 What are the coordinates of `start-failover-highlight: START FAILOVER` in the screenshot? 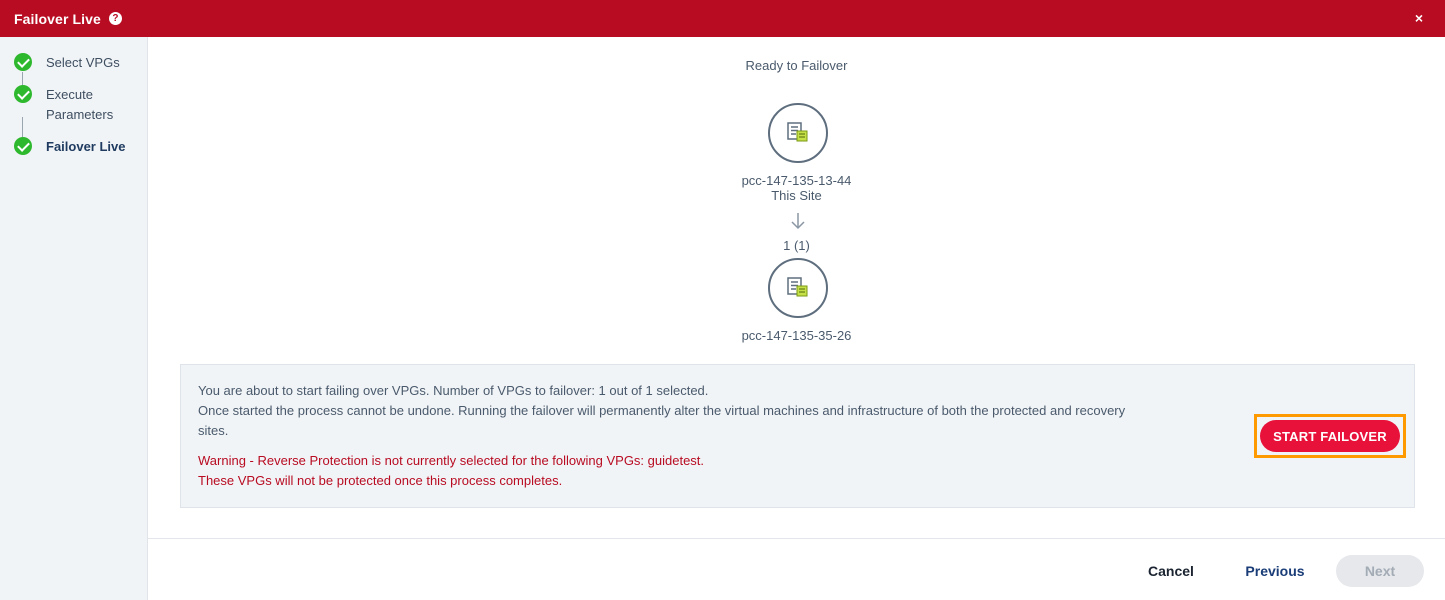 It's located at (1330, 436).